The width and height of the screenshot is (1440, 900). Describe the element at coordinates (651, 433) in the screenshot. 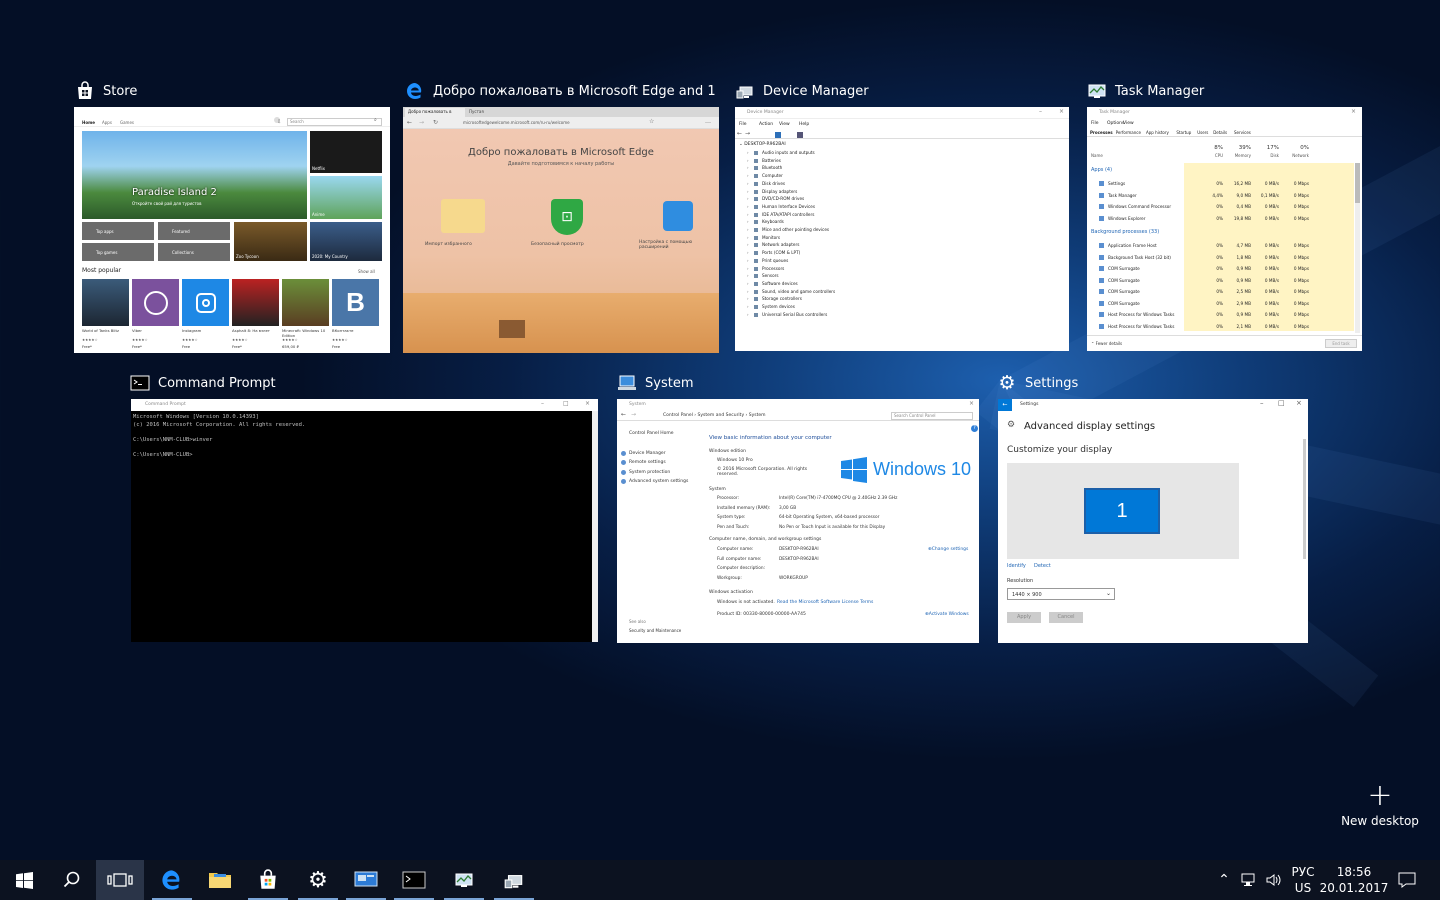

I see `sys-left-link: Control Panel Home` at that location.